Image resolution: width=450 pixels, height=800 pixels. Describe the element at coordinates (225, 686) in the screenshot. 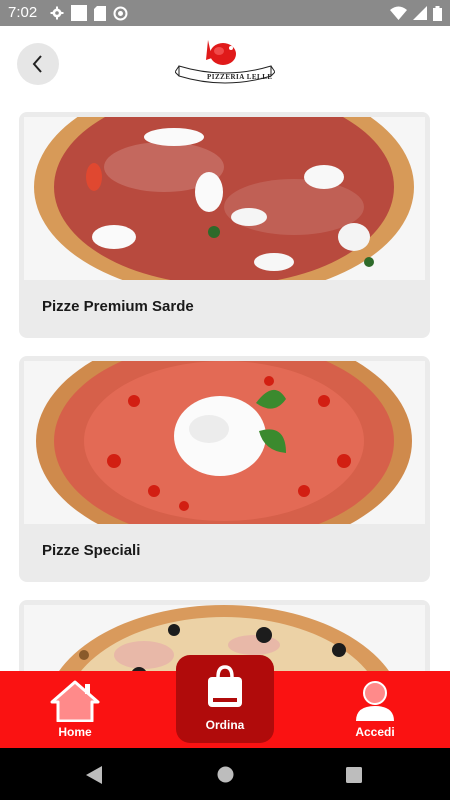

I see `shopping-bag-icon` at that location.